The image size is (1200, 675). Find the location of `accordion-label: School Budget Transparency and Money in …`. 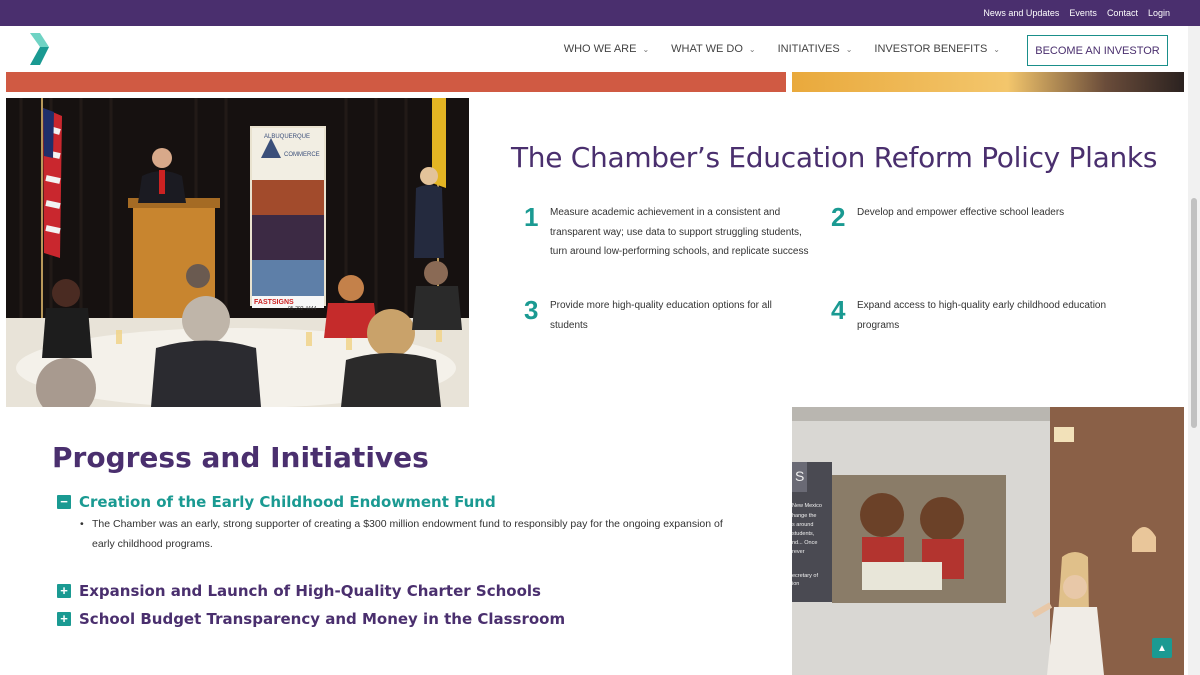

accordion-label: School Budget Transparency and Money in … is located at coordinates (322, 619).